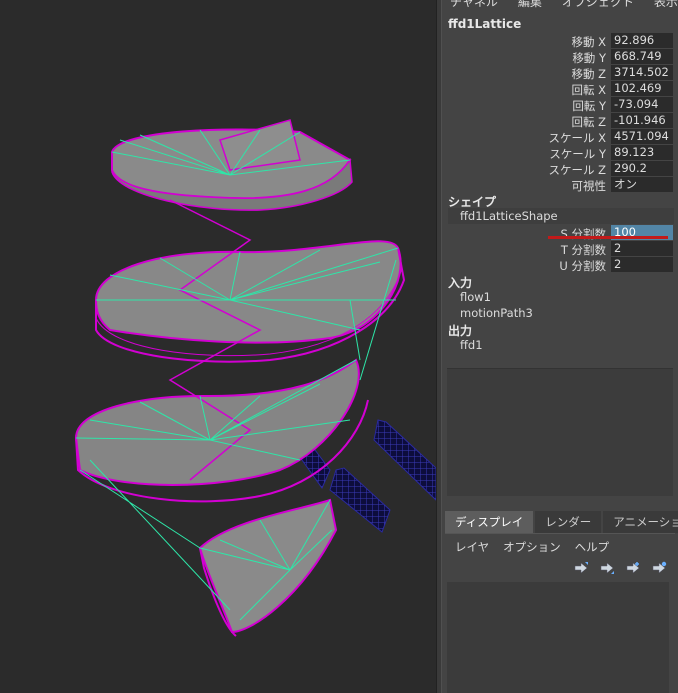  What do you see at coordinates (475, 297) in the screenshot?
I see `input-node-flow1: flow1` at bounding box center [475, 297].